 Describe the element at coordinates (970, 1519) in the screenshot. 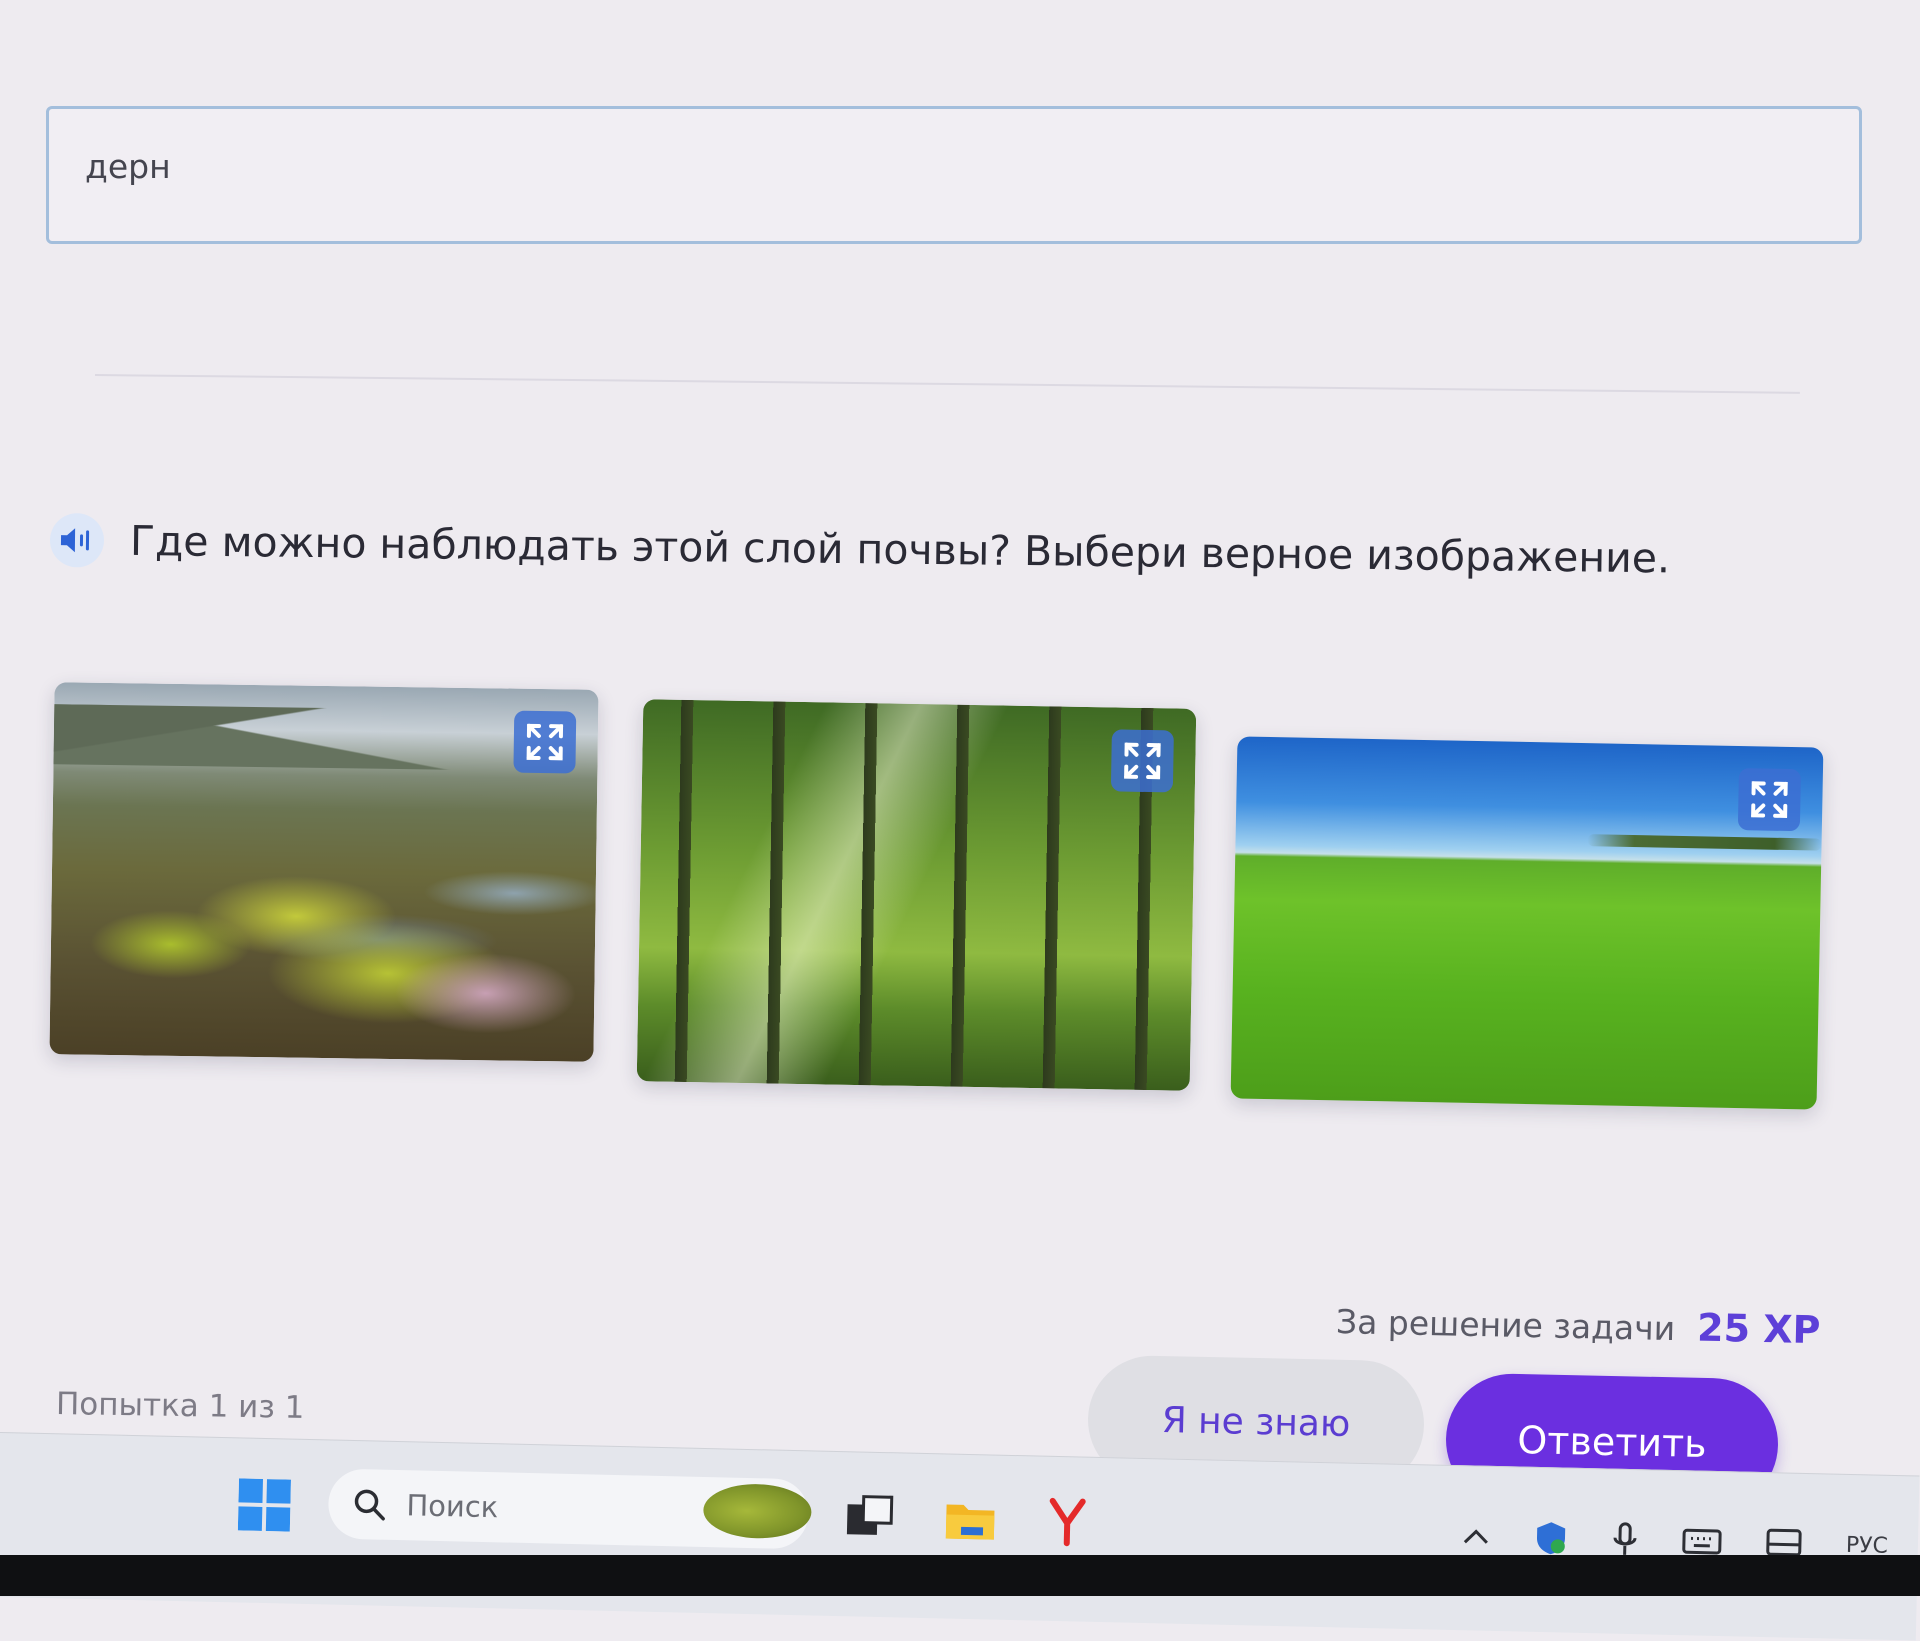

I see `file-explorer-icon` at that location.